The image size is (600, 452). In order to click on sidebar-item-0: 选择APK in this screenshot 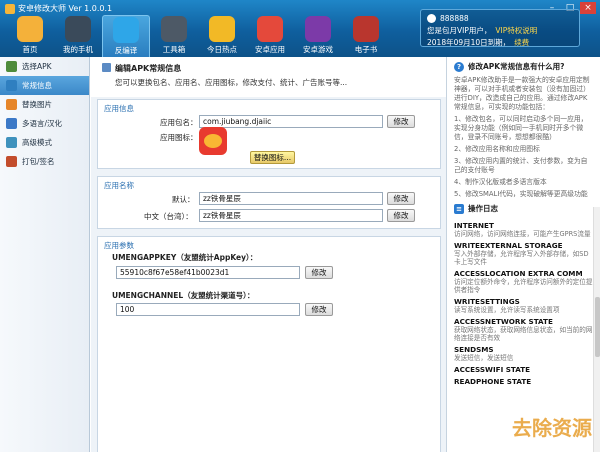, I will do `click(44, 66)`.